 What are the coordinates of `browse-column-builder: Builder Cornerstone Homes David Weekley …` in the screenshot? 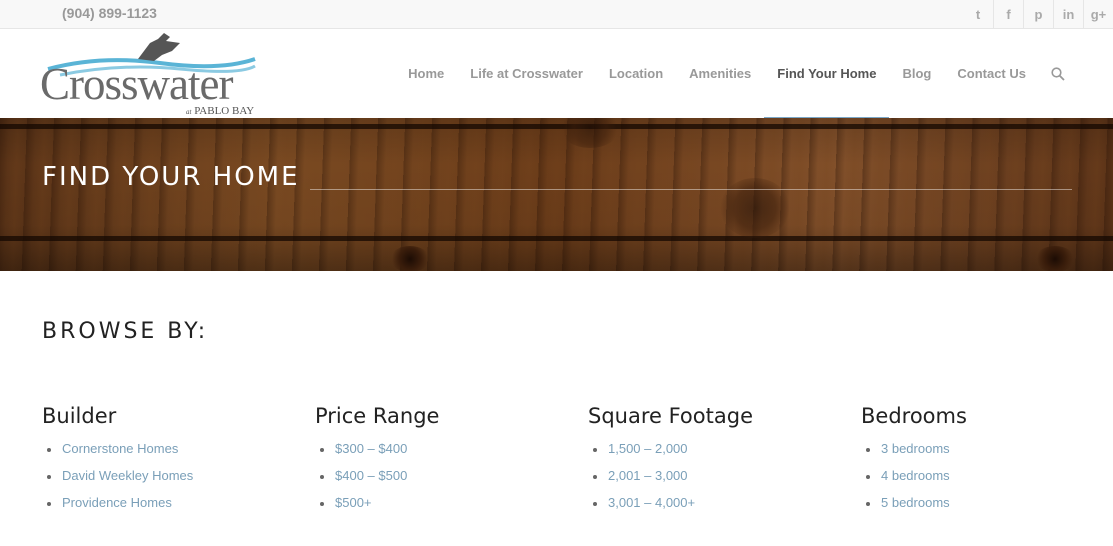 It's located at (167, 463).